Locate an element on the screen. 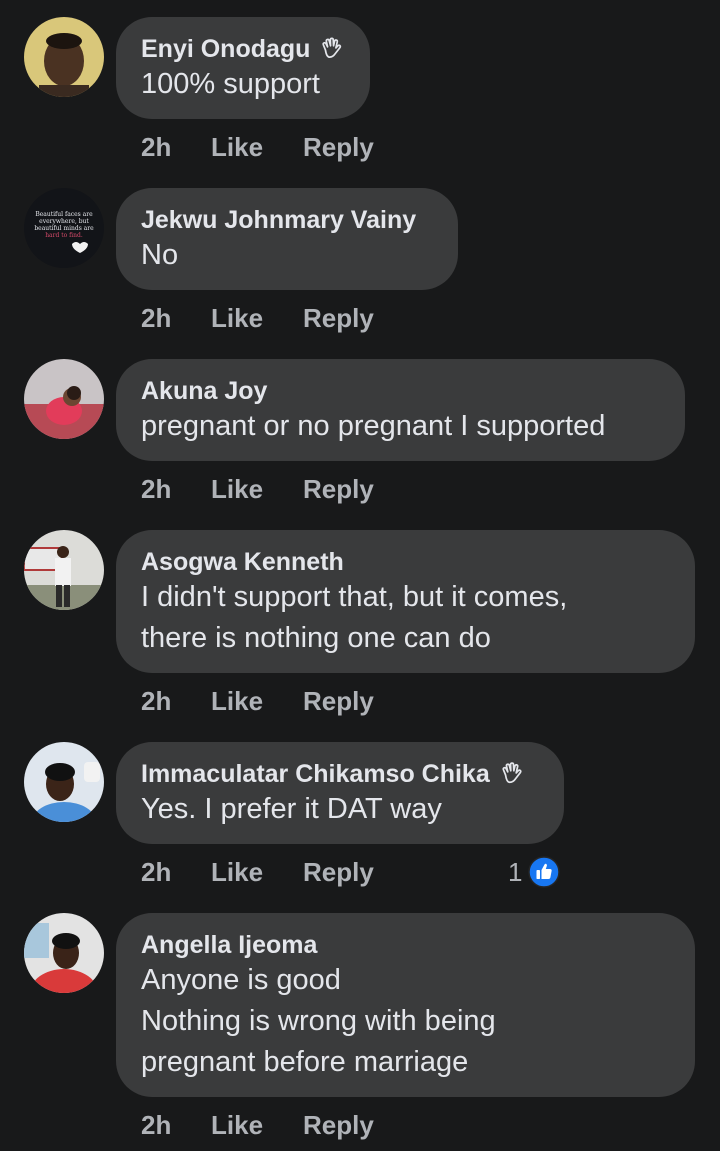 The width and height of the screenshot is (720, 1151). comment-text: 100% support is located at coordinates (230, 84).